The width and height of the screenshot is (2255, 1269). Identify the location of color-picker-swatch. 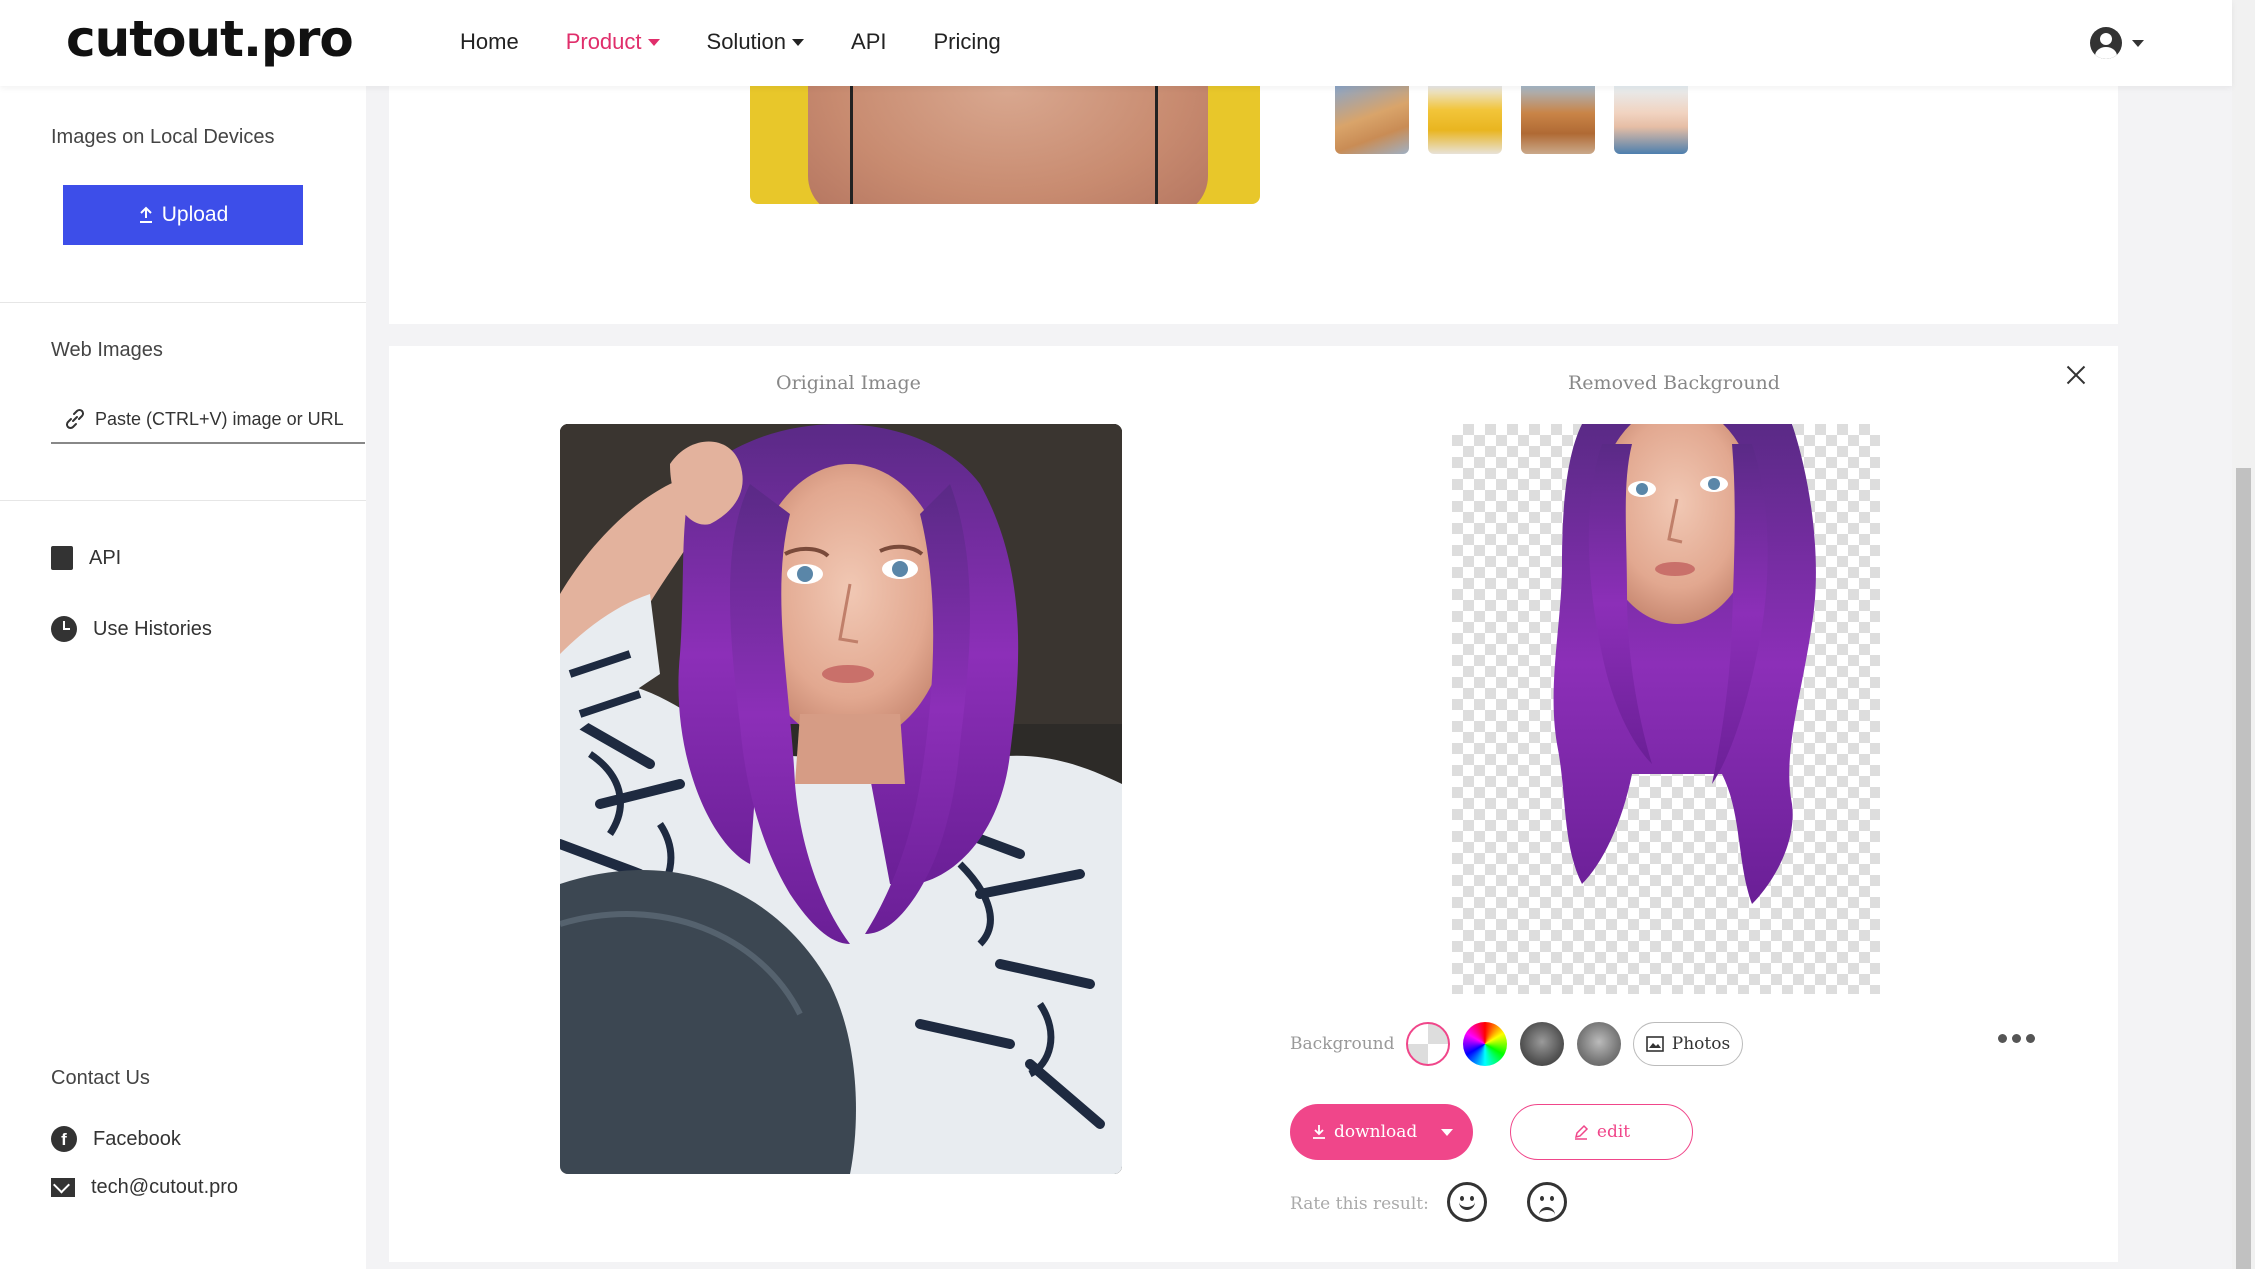
(1485, 1044).